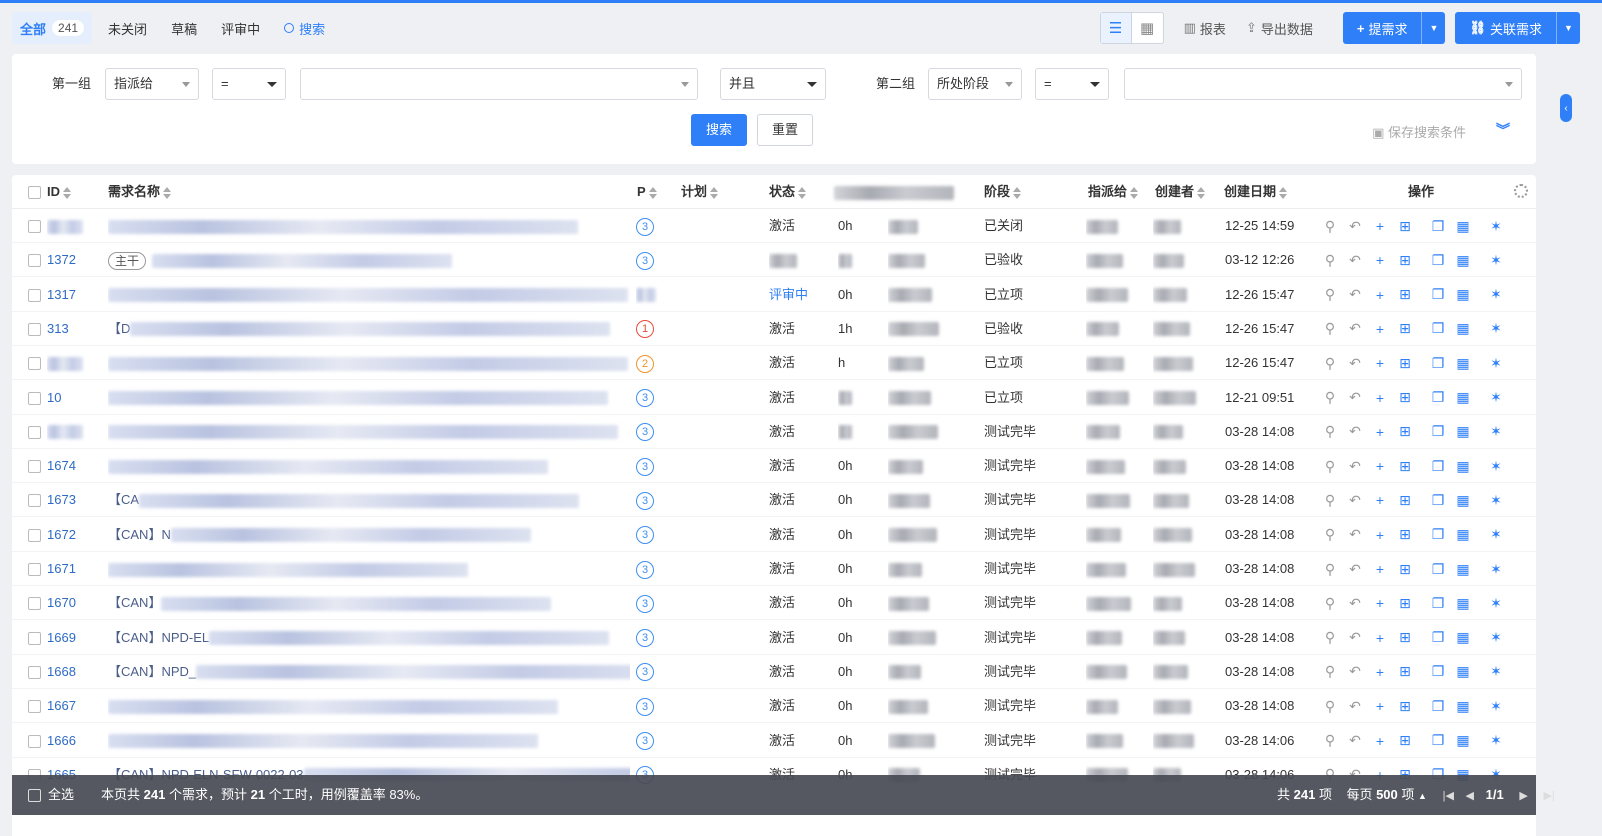  What do you see at coordinates (74, 741) in the screenshot?
I see `row-id-cell: 1666` at bounding box center [74, 741].